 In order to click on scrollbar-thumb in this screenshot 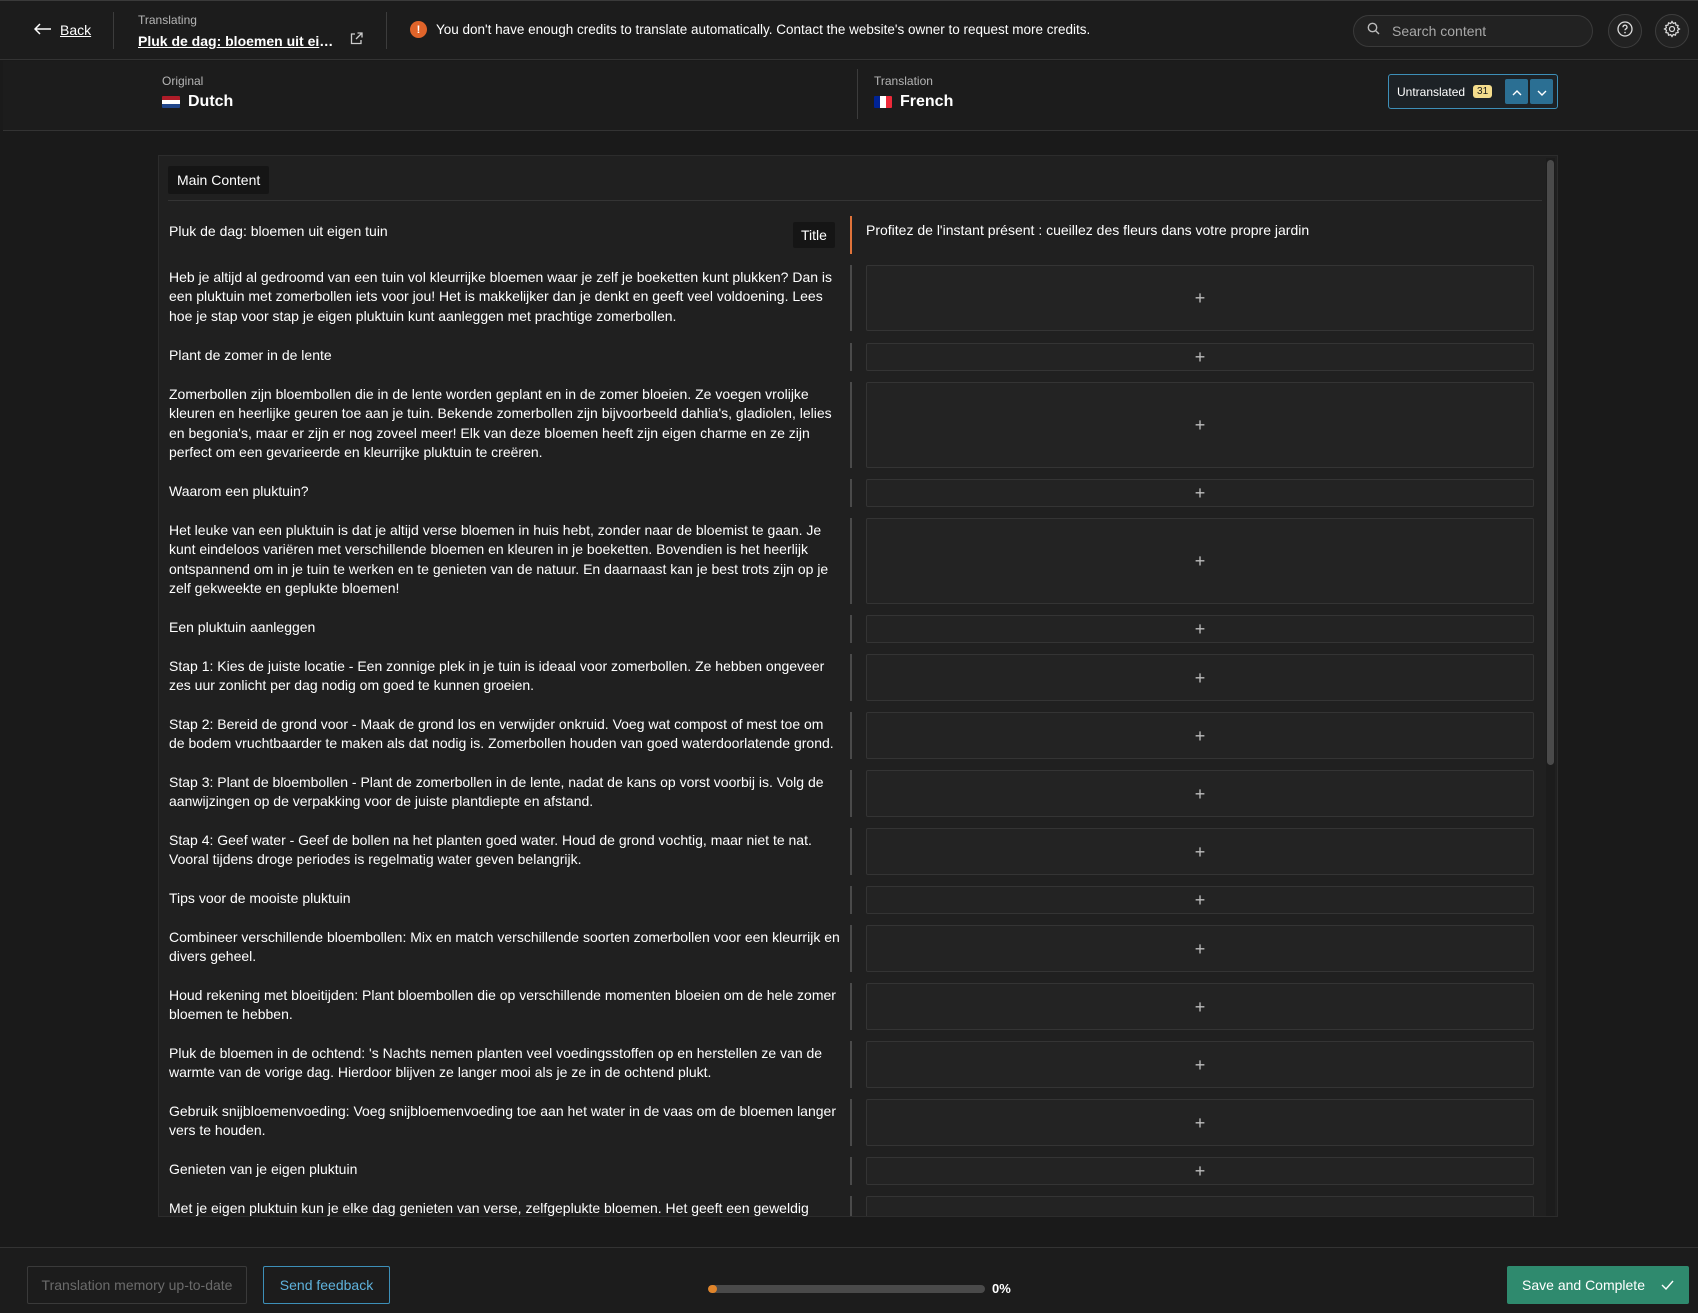, I will do `click(1550, 462)`.